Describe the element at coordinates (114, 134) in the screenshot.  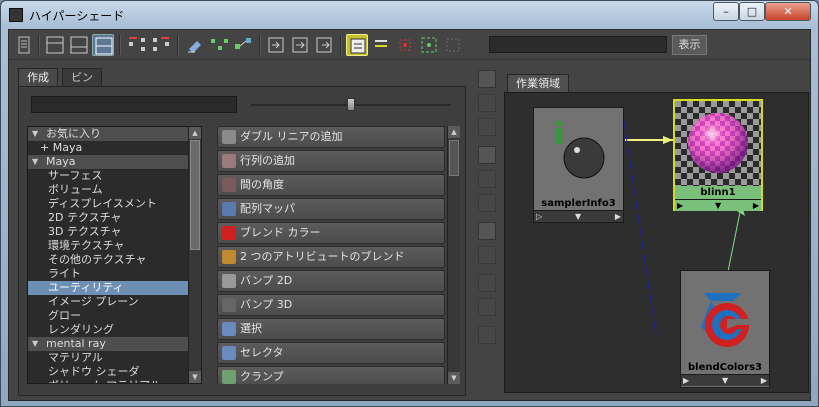
I see `tree-group-header: ▼ お気に入り` at that location.